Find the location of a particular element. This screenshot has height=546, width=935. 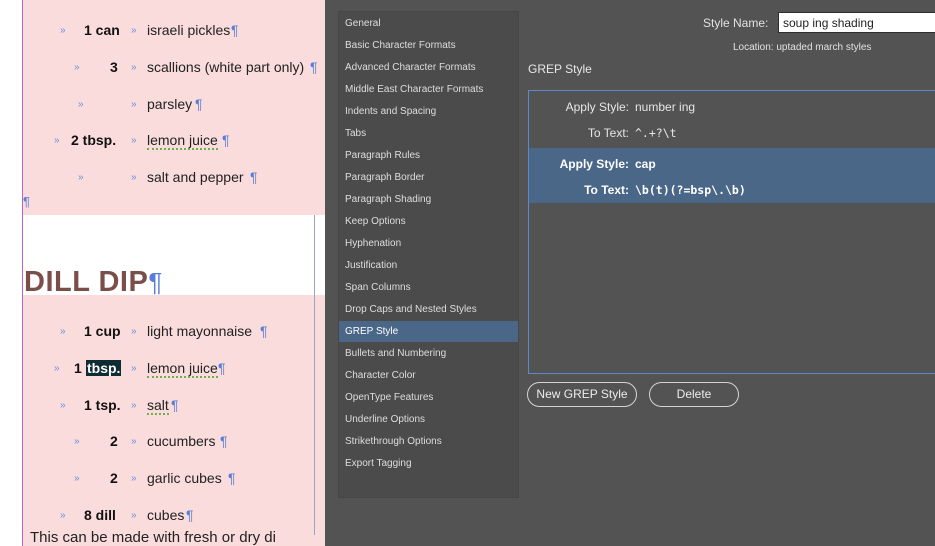

ingredient-name: cubes is located at coordinates (166, 515).